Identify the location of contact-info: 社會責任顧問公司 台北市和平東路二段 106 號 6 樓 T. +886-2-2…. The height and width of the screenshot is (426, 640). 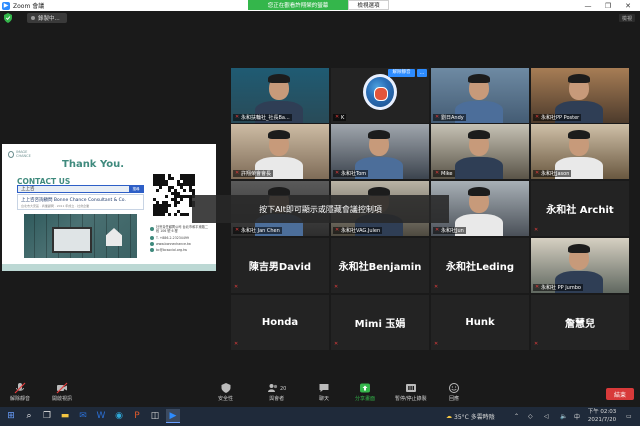
(180, 239).